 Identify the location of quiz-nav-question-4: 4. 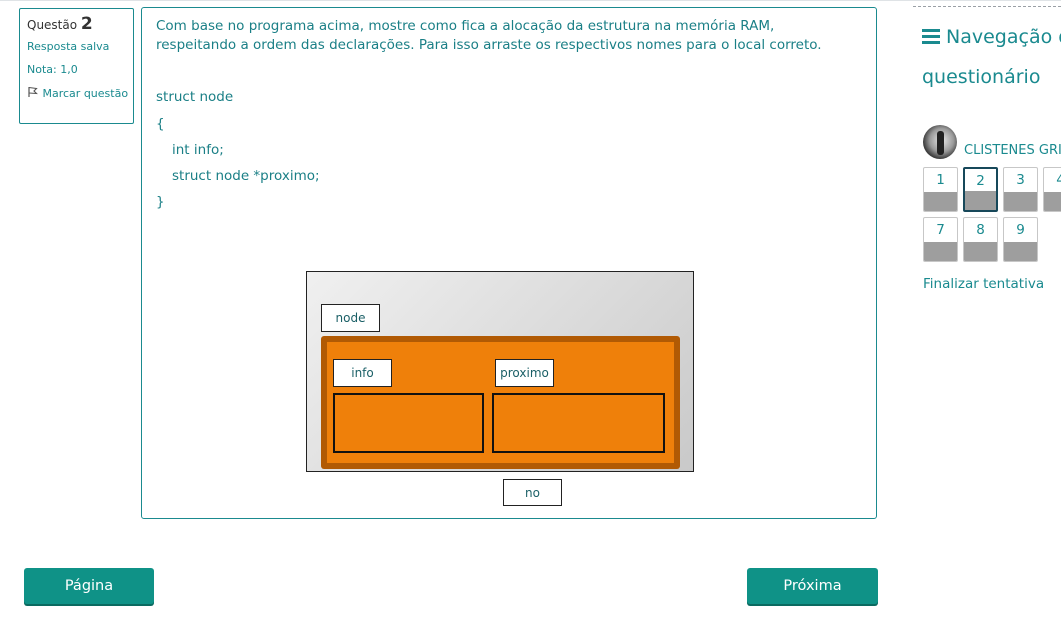
(1052, 189).